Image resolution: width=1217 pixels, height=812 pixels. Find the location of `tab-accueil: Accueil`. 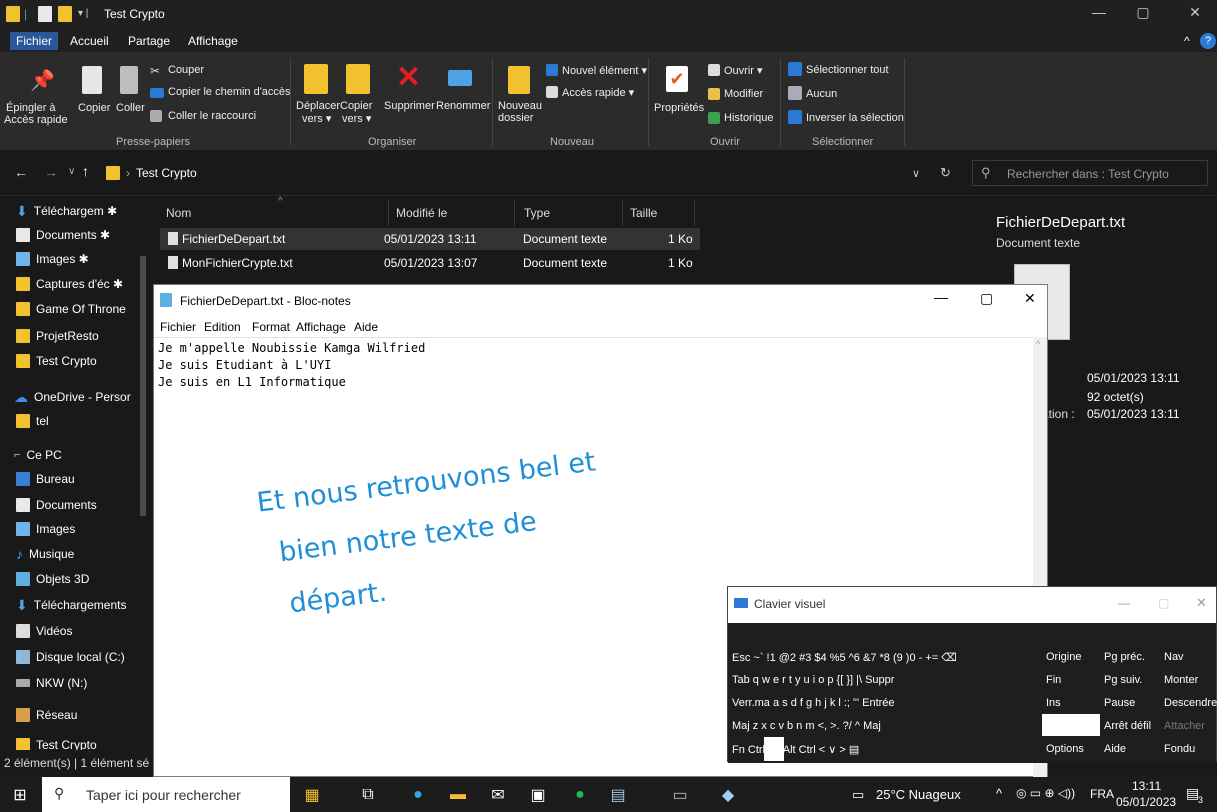

tab-accueil: Accueil is located at coordinates (89, 41).